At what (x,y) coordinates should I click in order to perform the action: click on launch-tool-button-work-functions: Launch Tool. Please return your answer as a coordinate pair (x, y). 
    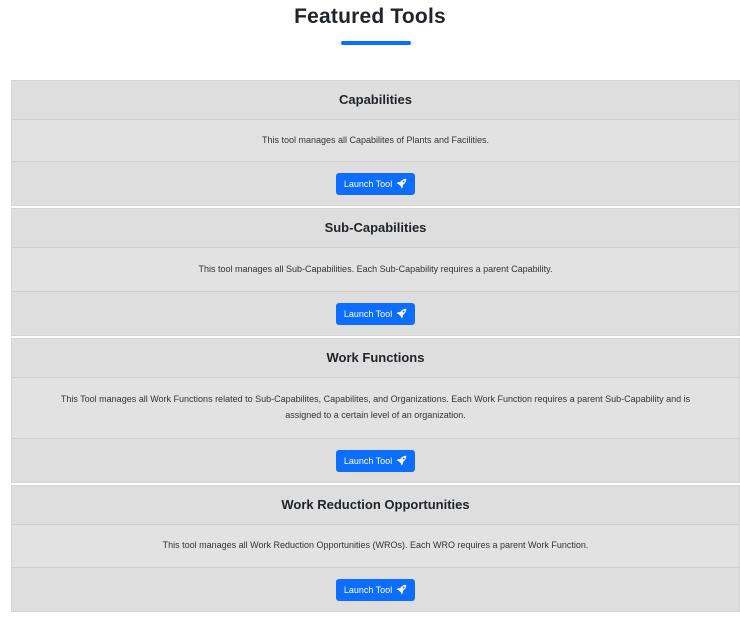
    Looking at the image, I should click on (375, 460).